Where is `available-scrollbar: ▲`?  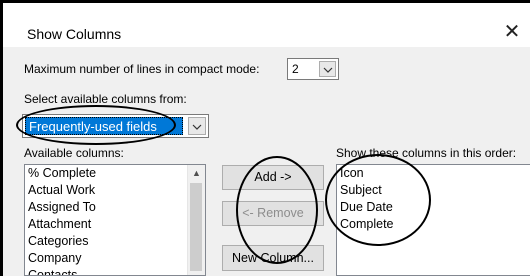 available-scrollbar: ▲ is located at coordinates (196, 220).